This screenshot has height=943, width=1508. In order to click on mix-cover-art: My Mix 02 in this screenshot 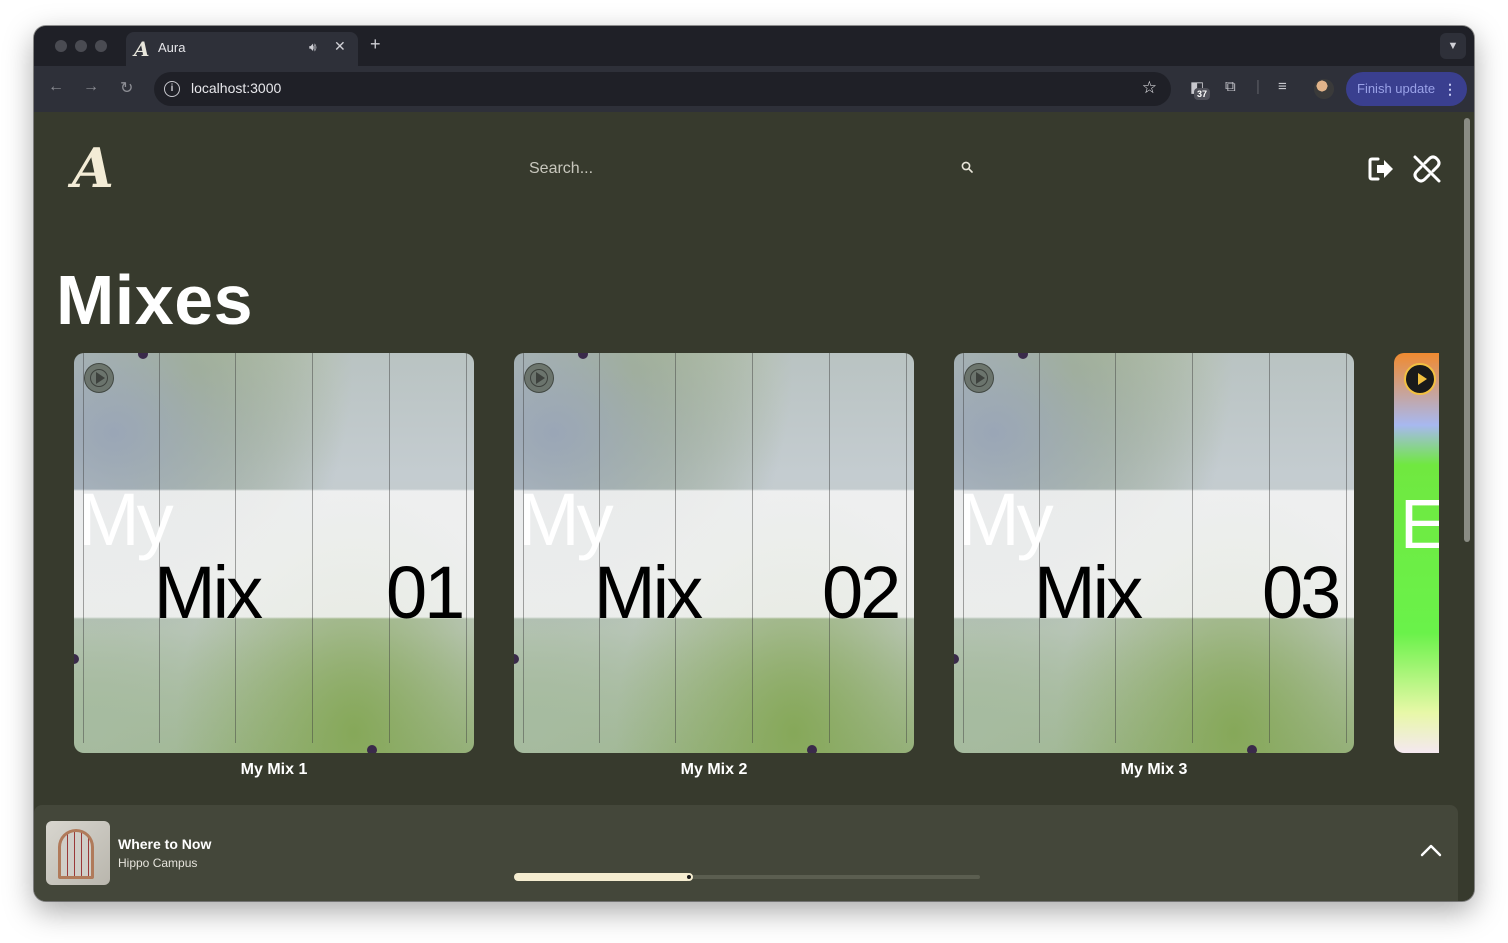, I will do `click(714, 553)`.